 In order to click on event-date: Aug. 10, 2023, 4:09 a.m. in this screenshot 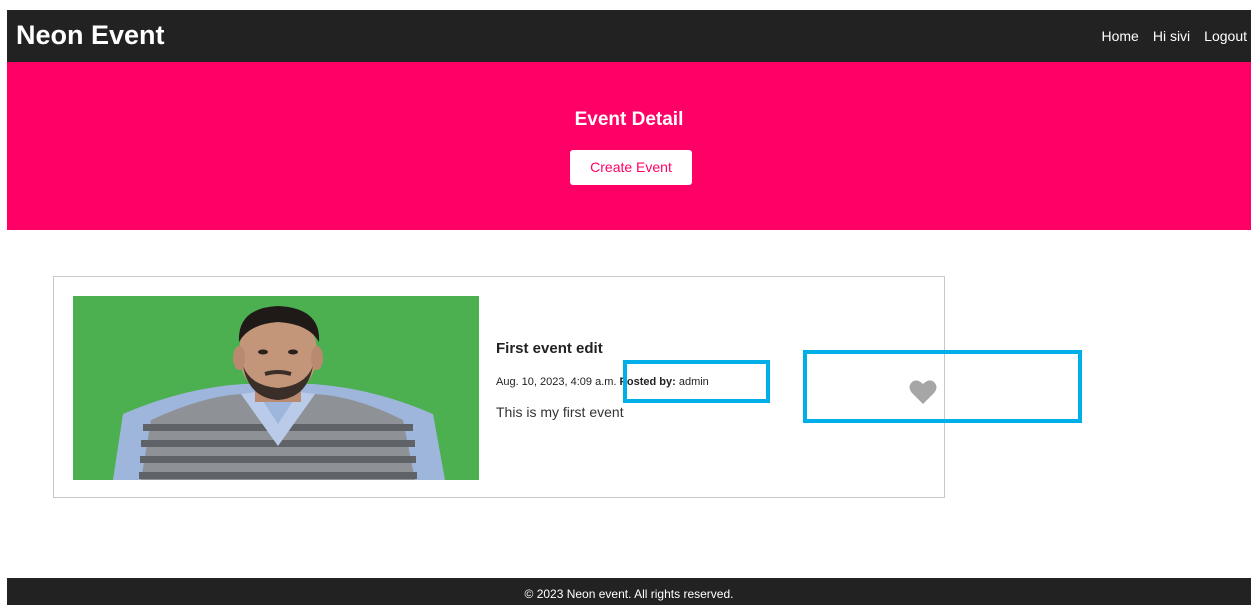, I will do `click(556, 382)`.